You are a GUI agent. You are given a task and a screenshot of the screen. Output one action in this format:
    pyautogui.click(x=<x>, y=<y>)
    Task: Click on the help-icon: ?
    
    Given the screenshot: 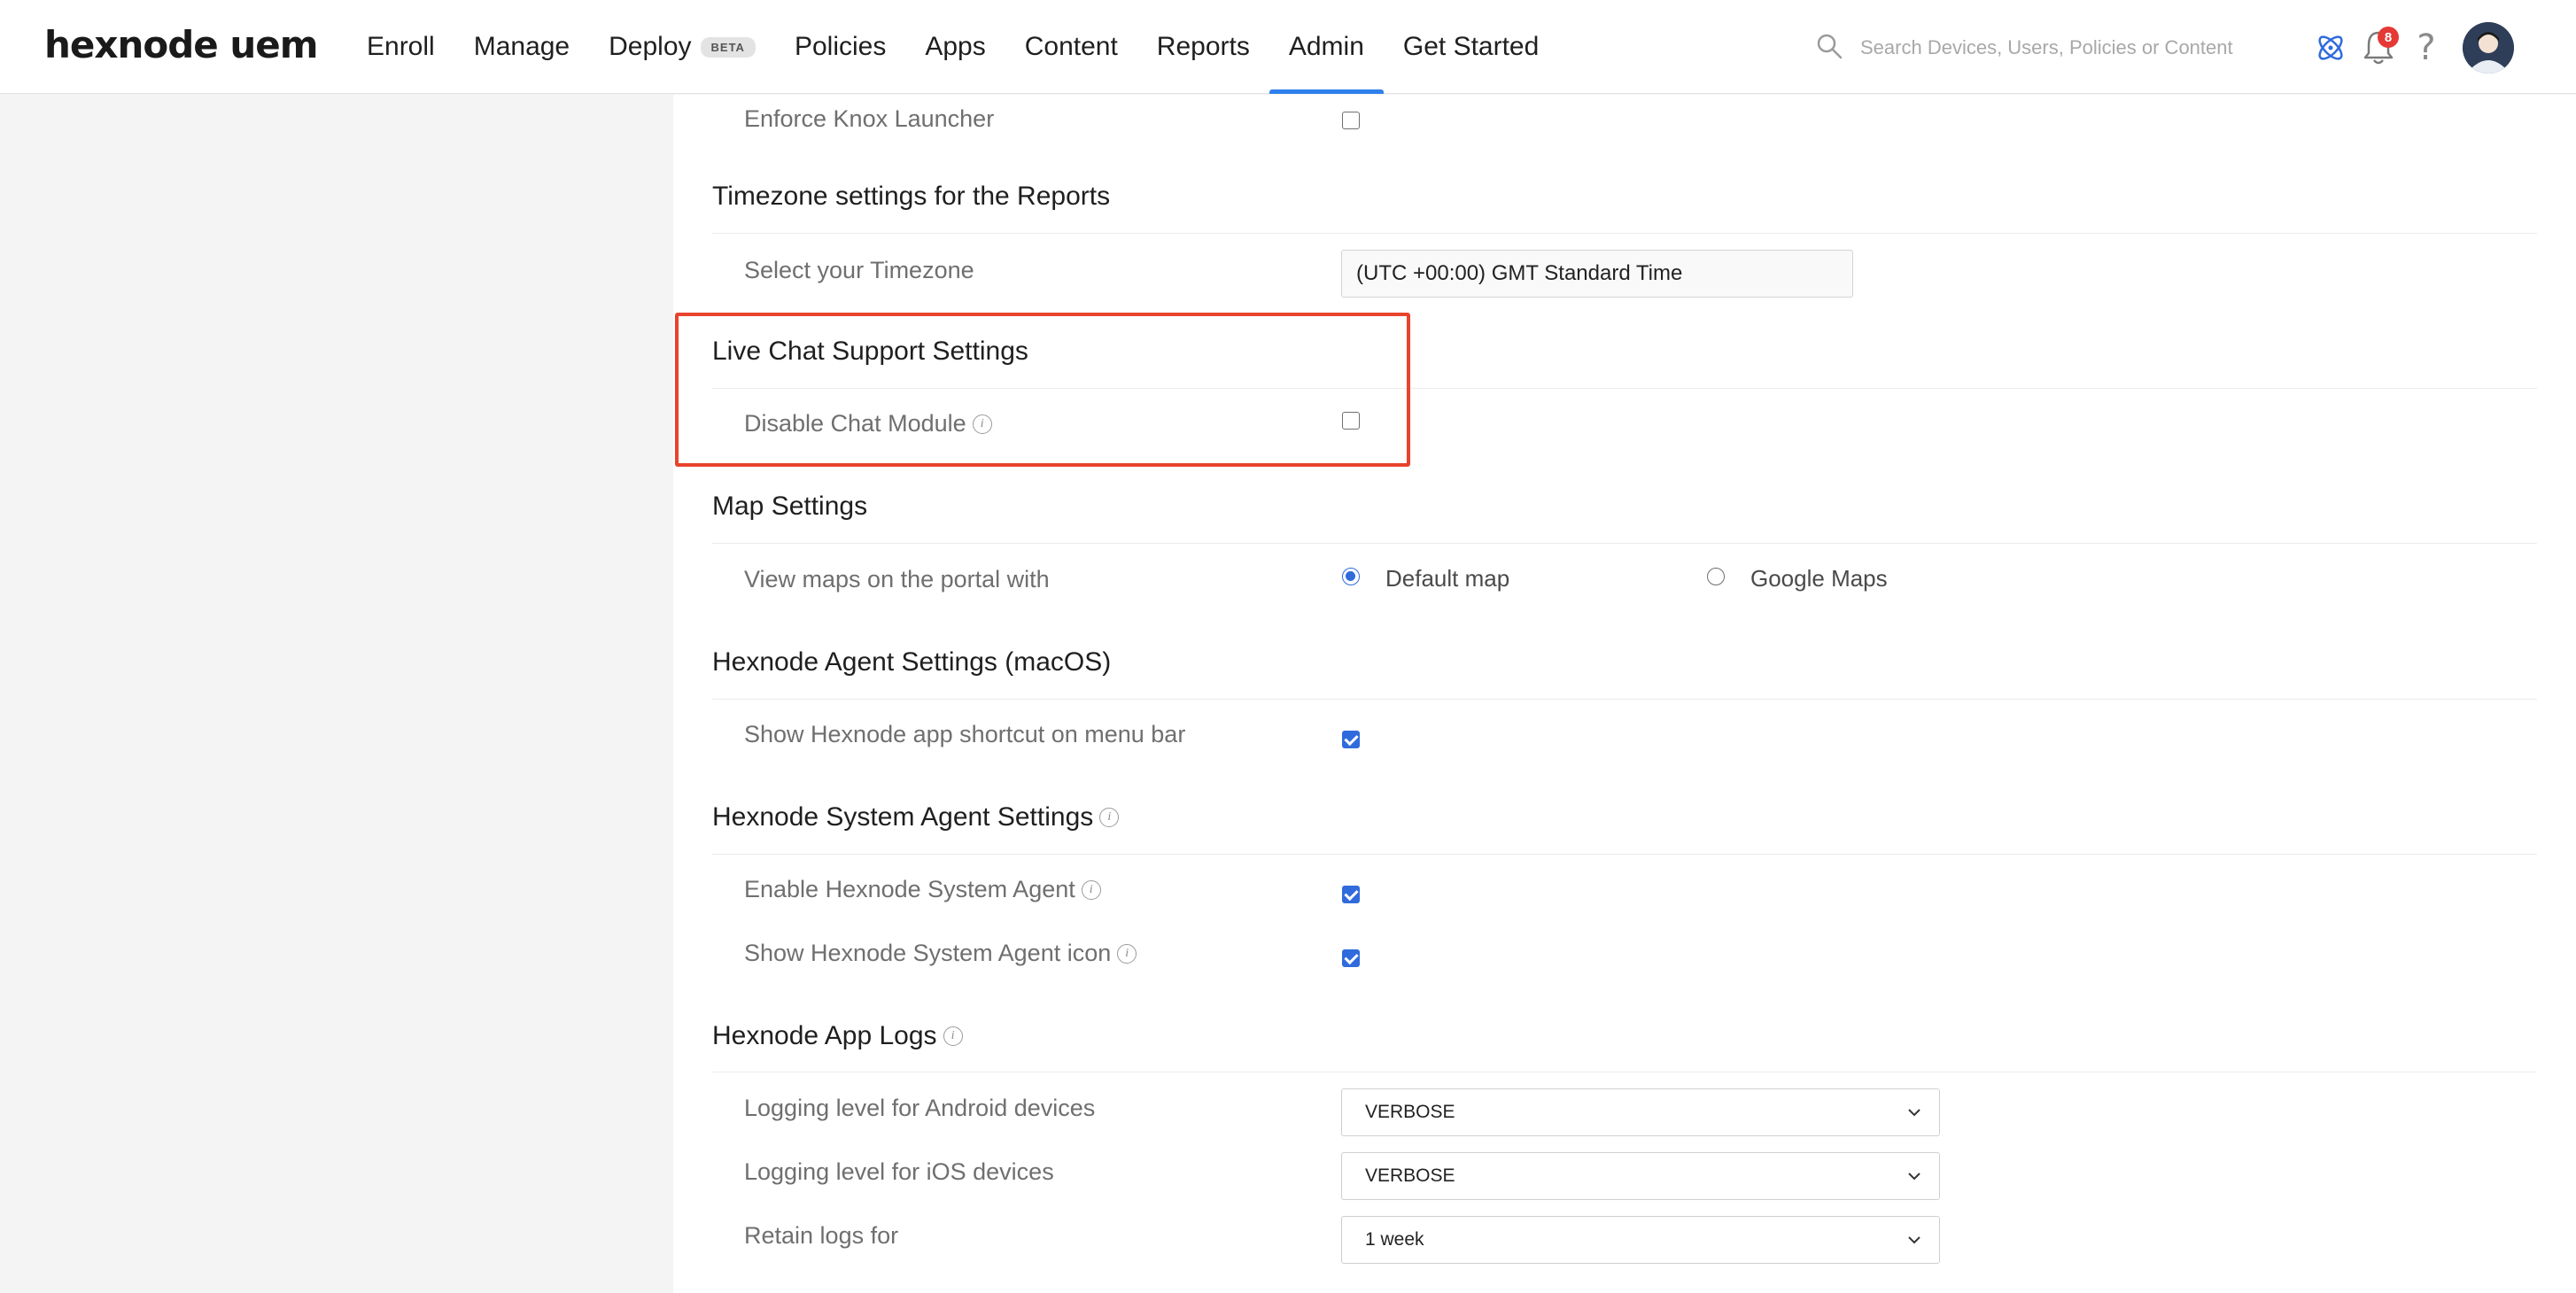 What is the action you would take?
    pyautogui.click(x=2426, y=48)
    